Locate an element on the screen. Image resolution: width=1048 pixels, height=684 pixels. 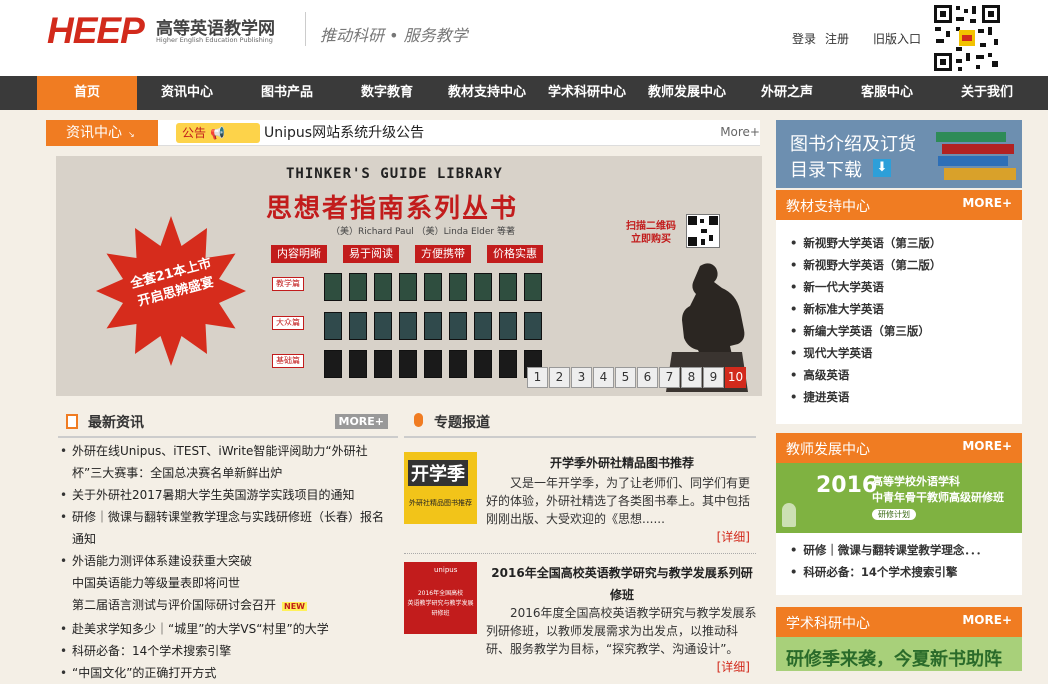
textbook-panel-title: 教材支持中心 is located at coordinates (828, 207).